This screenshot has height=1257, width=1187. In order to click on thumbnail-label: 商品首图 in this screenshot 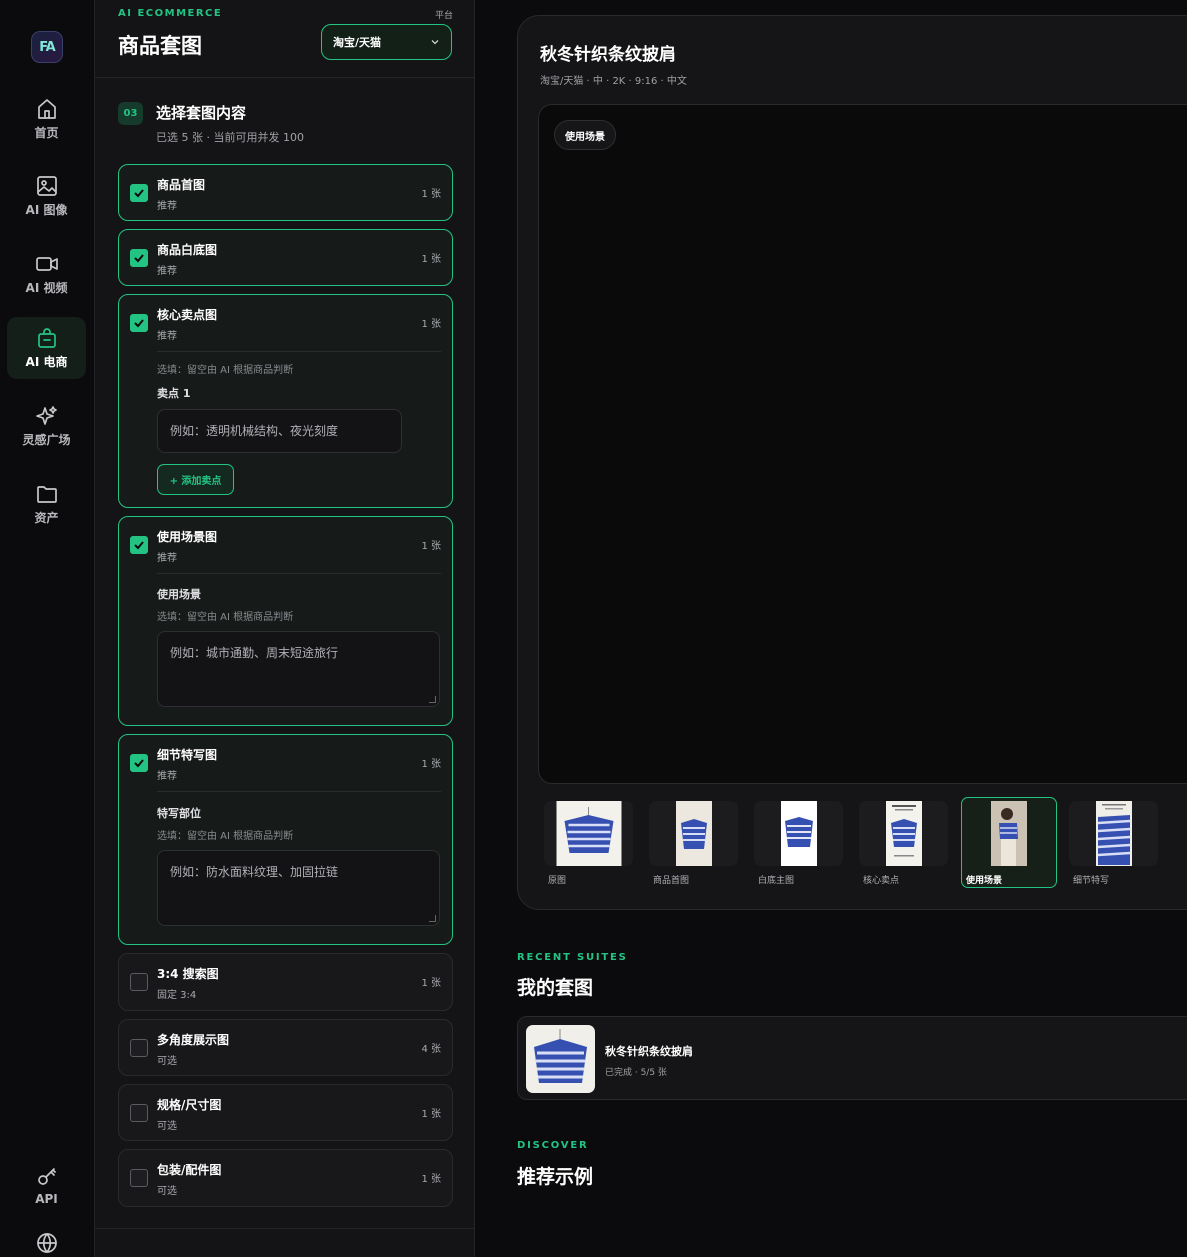, I will do `click(671, 881)`.